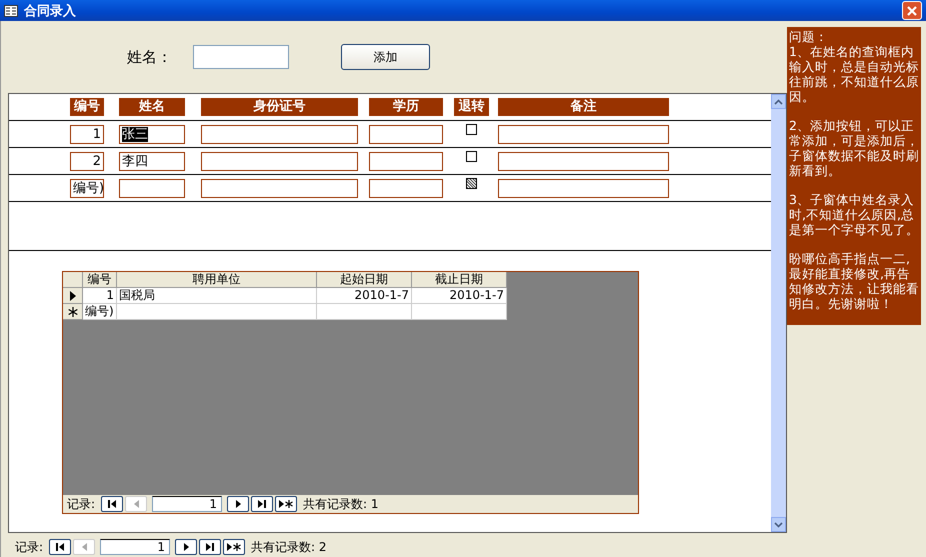 This screenshot has width=926, height=557. What do you see at coordinates (150, 57) in the screenshot?
I see `name-label: 姓名：` at bounding box center [150, 57].